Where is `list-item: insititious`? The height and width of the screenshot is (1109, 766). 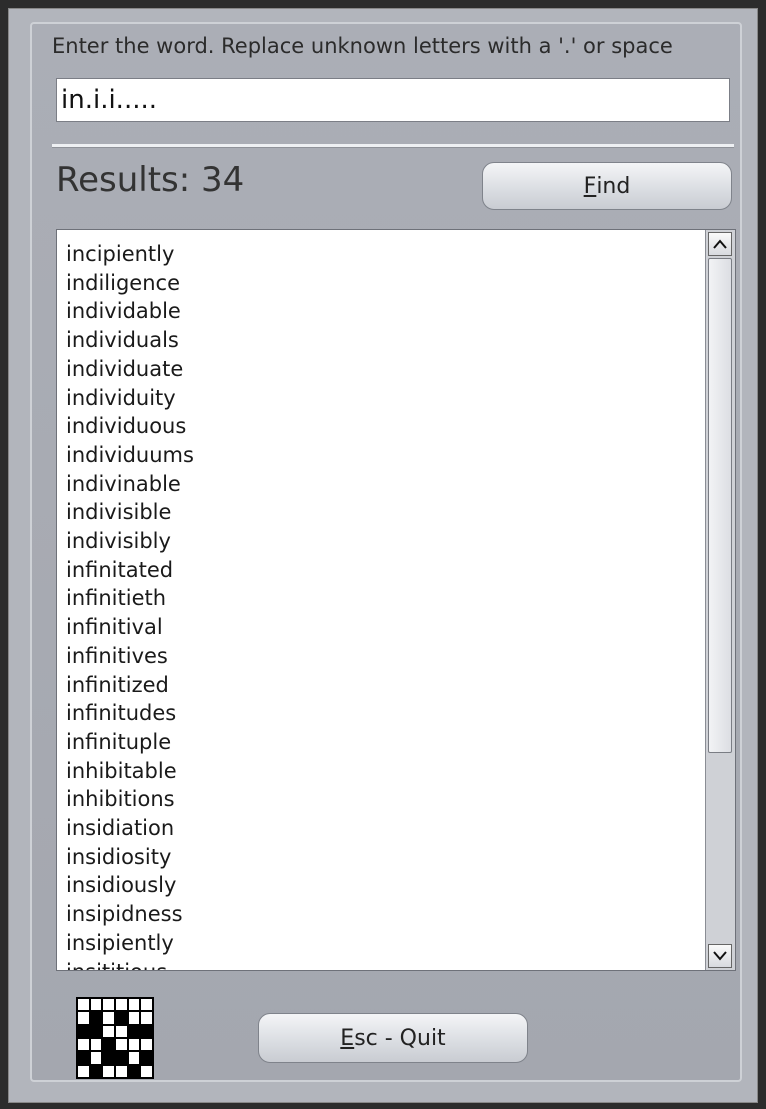
list-item: insititious is located at coordinates (130, 964).